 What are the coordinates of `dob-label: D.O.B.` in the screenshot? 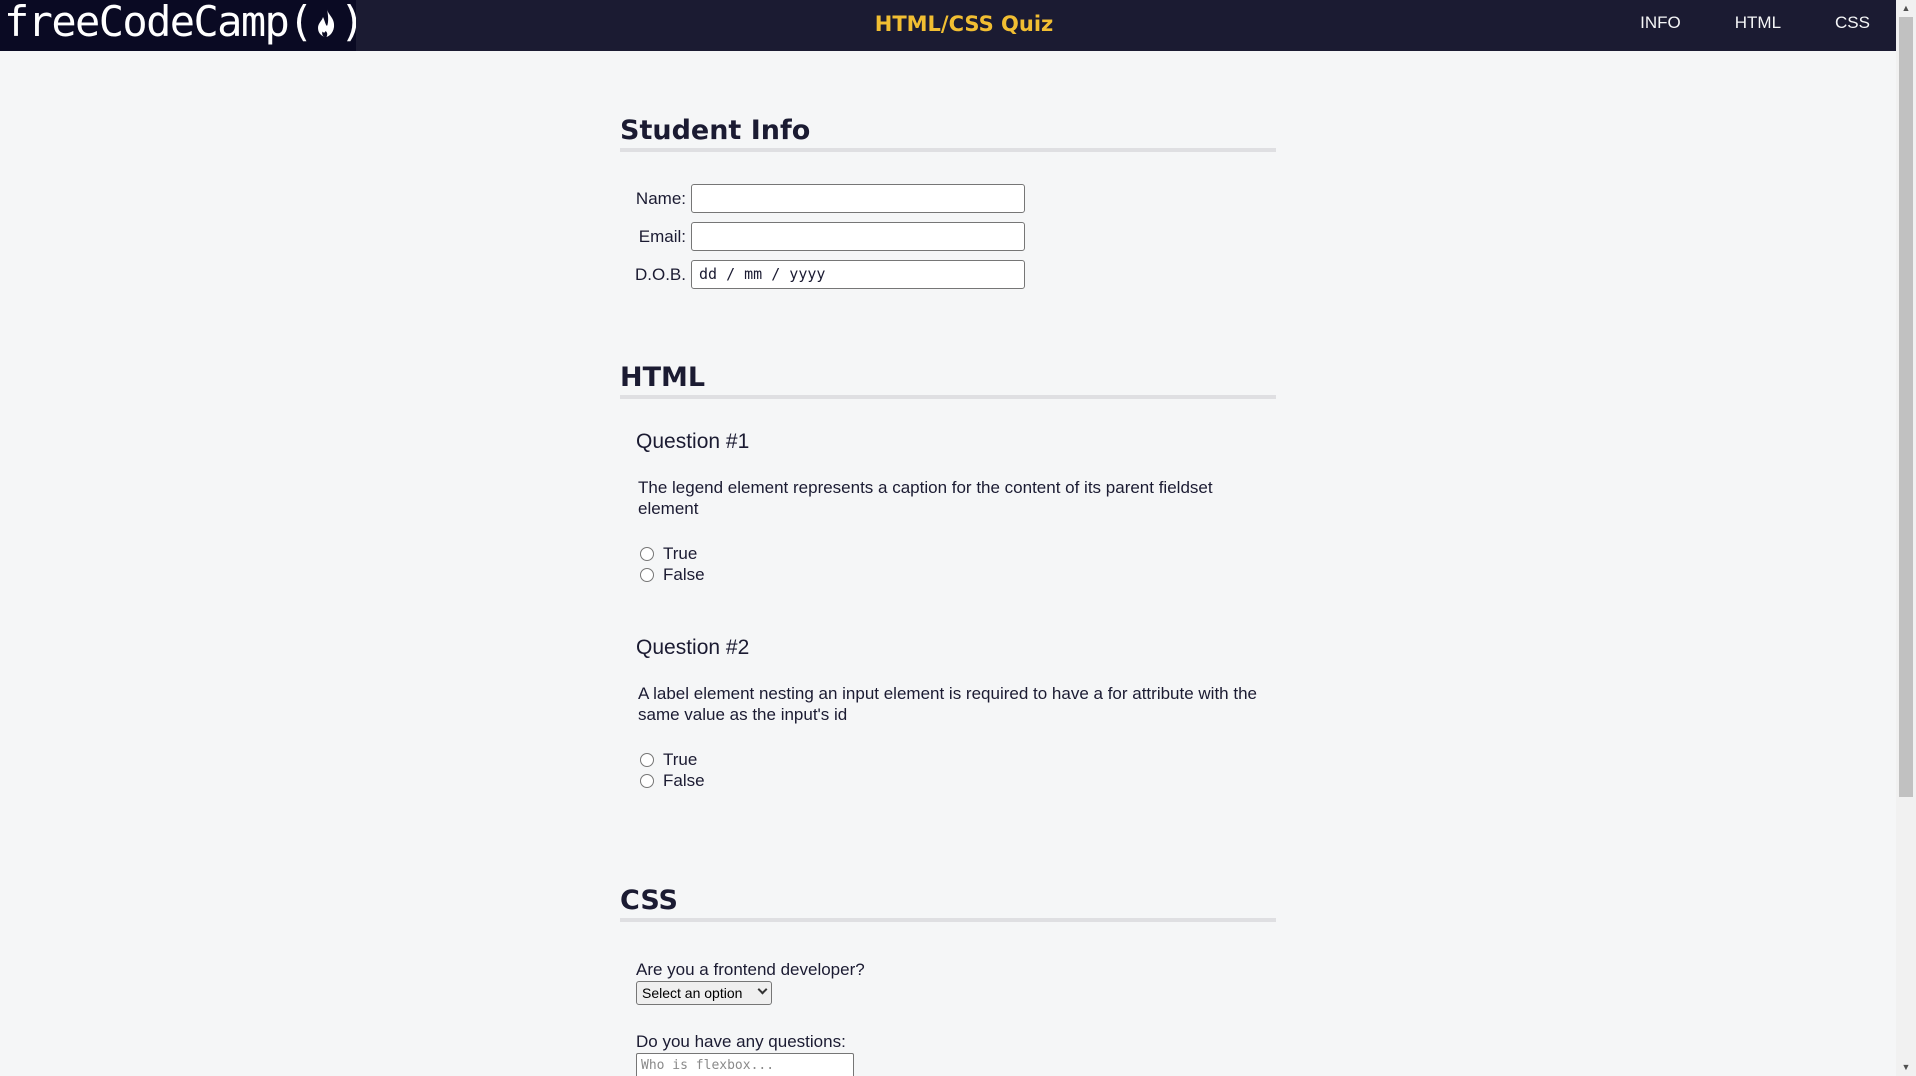 It's located at (660, 274).